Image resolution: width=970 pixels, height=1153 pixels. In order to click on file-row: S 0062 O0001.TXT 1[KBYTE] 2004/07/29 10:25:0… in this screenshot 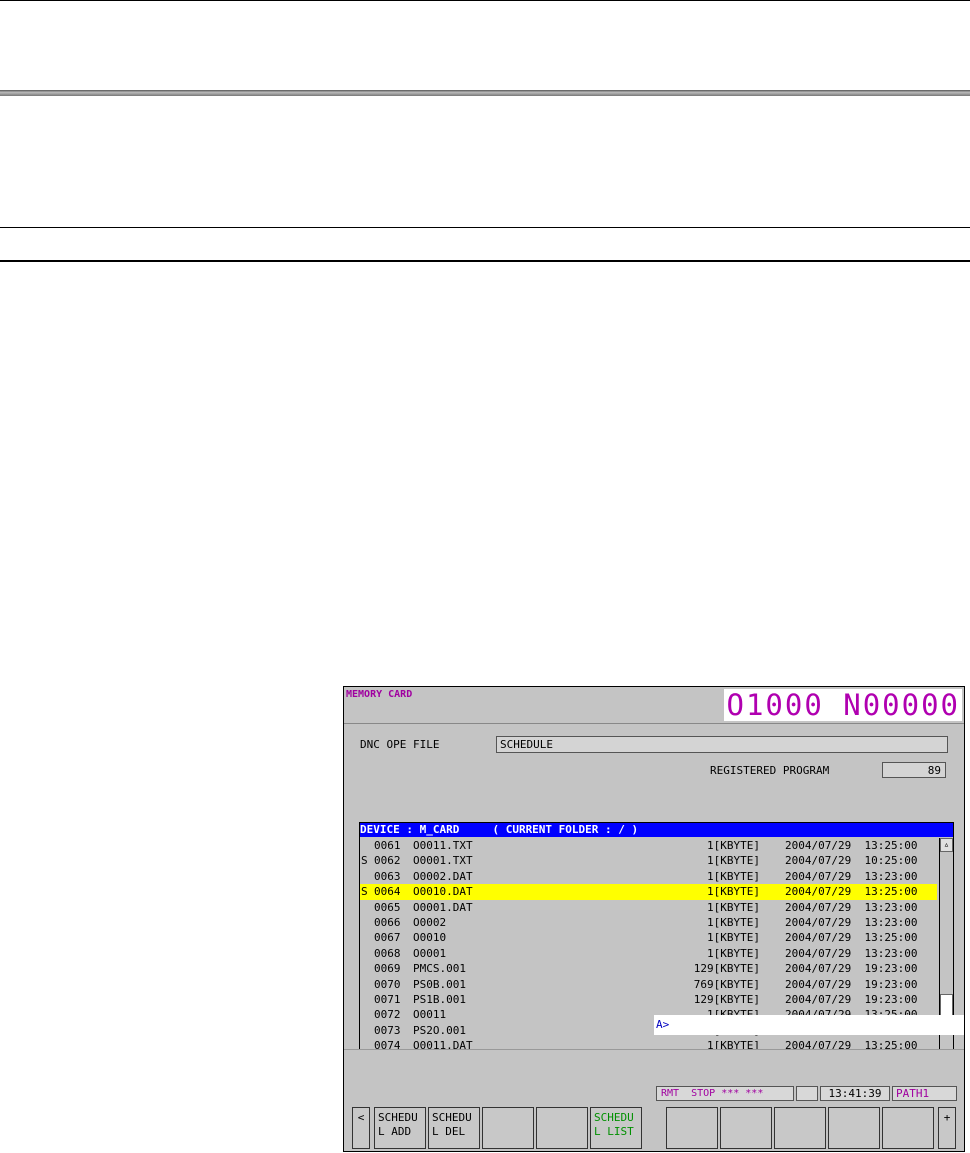, I will do `click(648, 860)`.